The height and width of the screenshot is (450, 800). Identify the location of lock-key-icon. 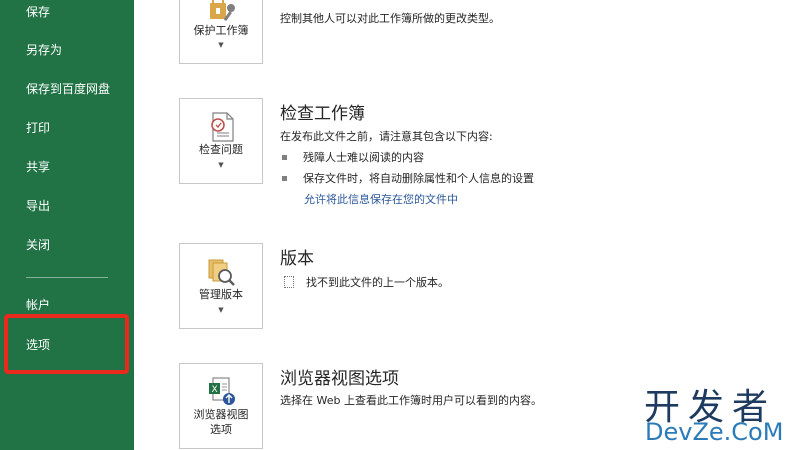
(222, 11).